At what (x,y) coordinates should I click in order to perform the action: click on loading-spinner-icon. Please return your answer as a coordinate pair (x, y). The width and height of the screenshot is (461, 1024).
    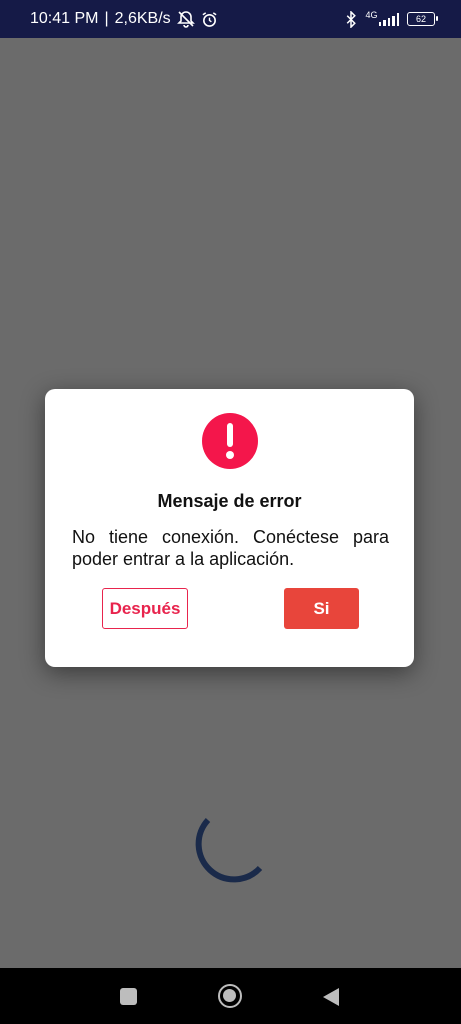
    Looking at the image, I should click on (229, 850).